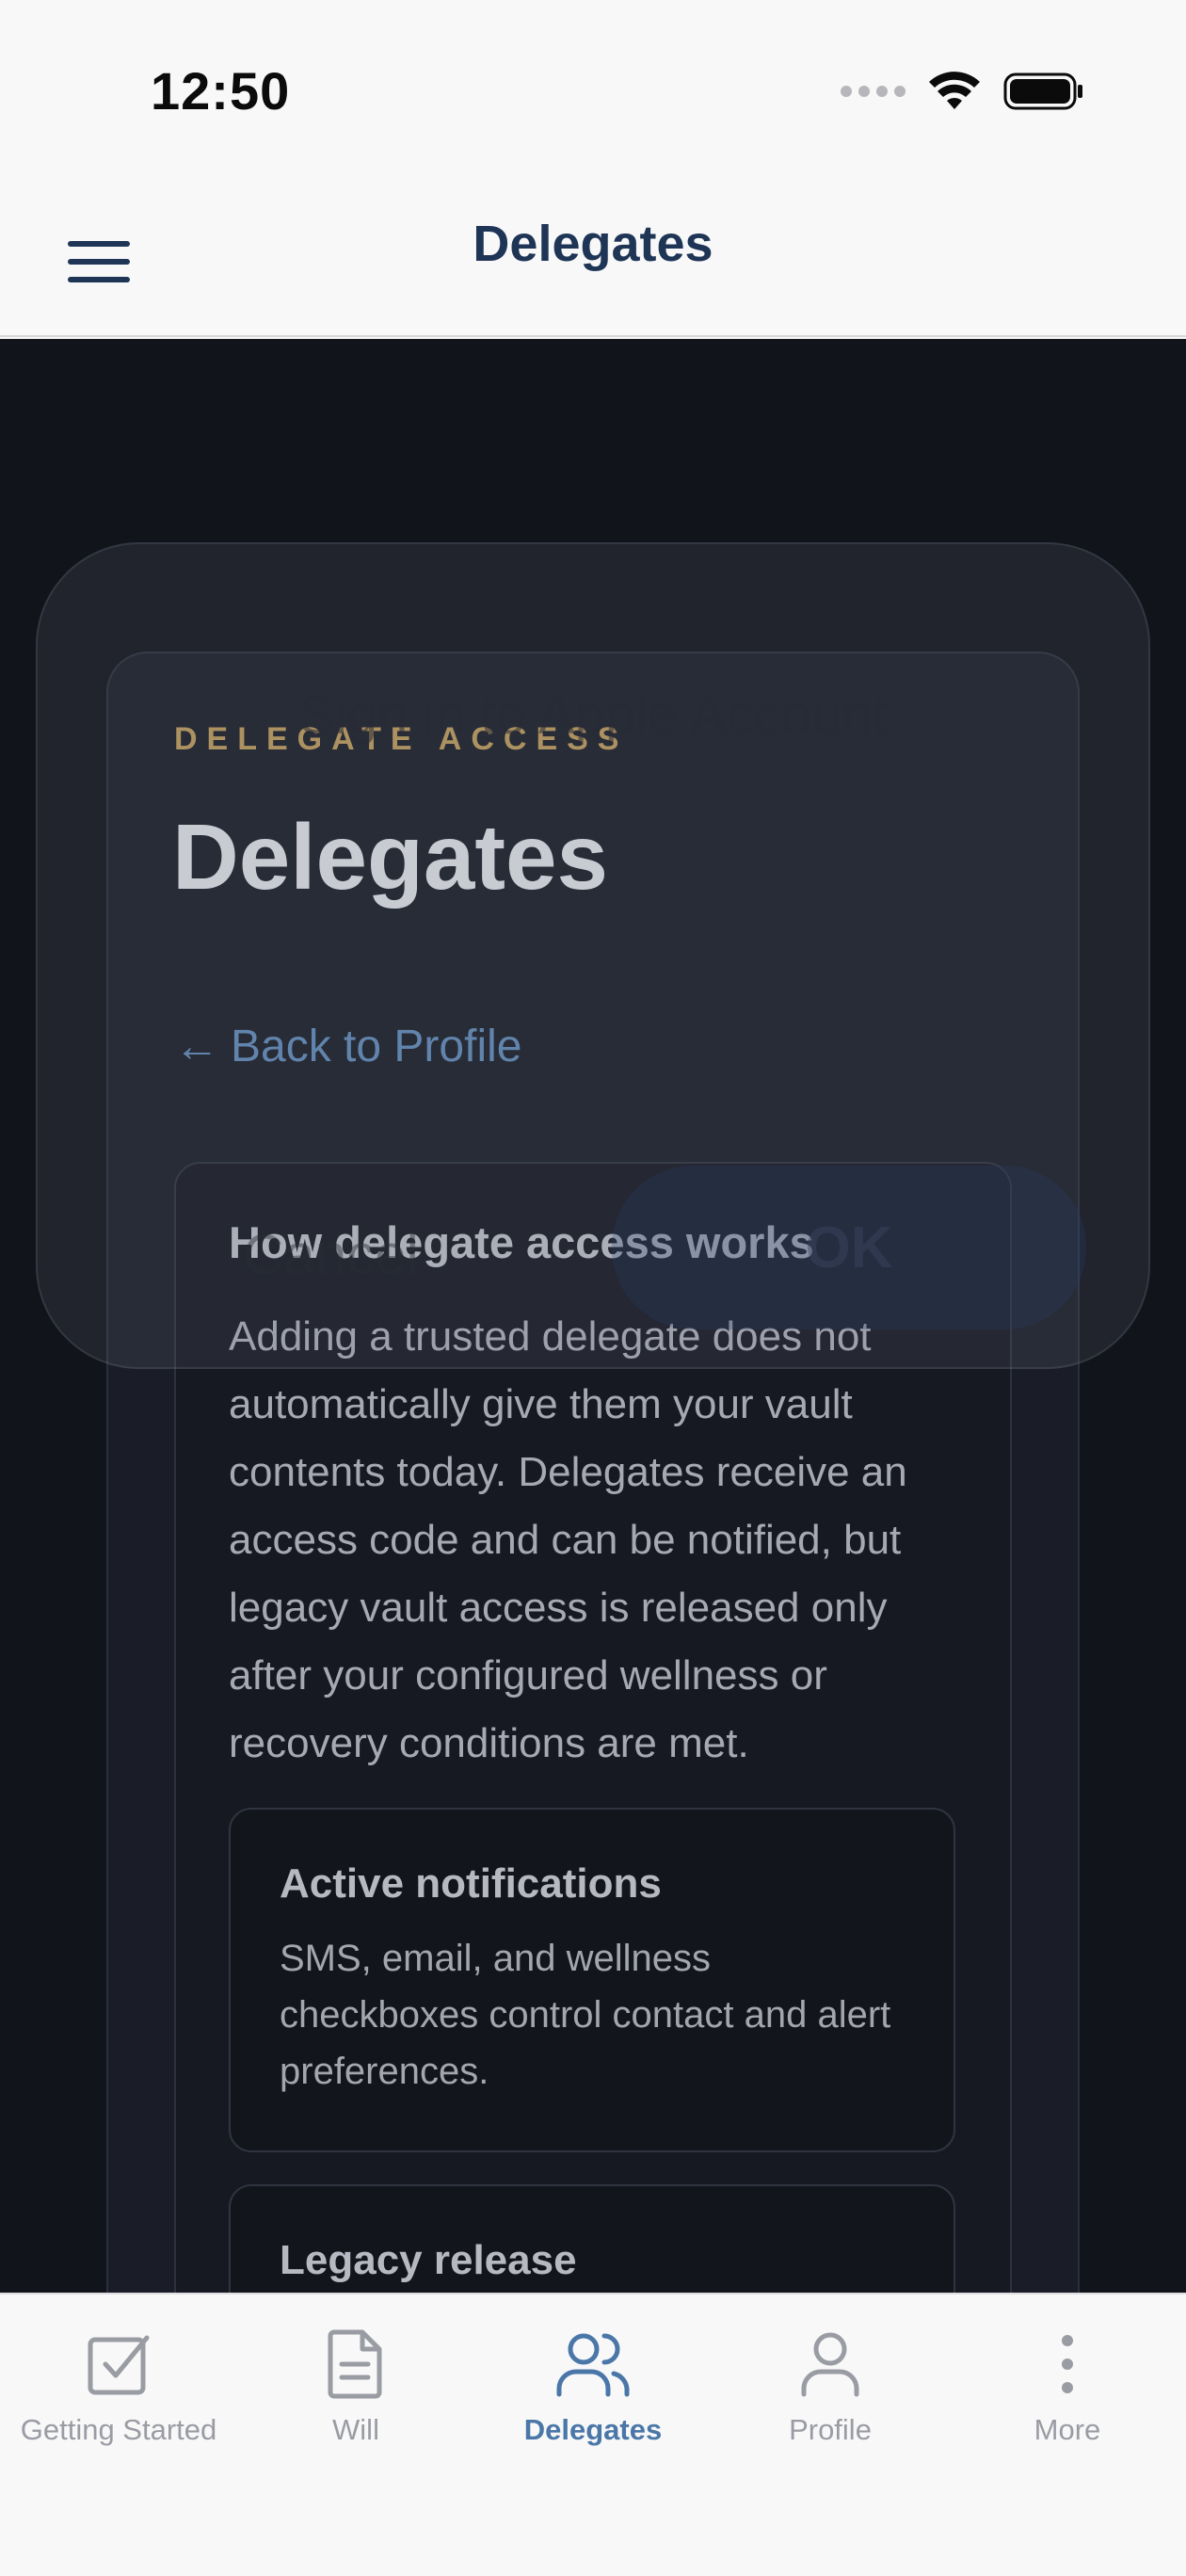 This screenshot has width=1186, height=2576. I want to click on nav-title: Delegates, so click(593, 244).